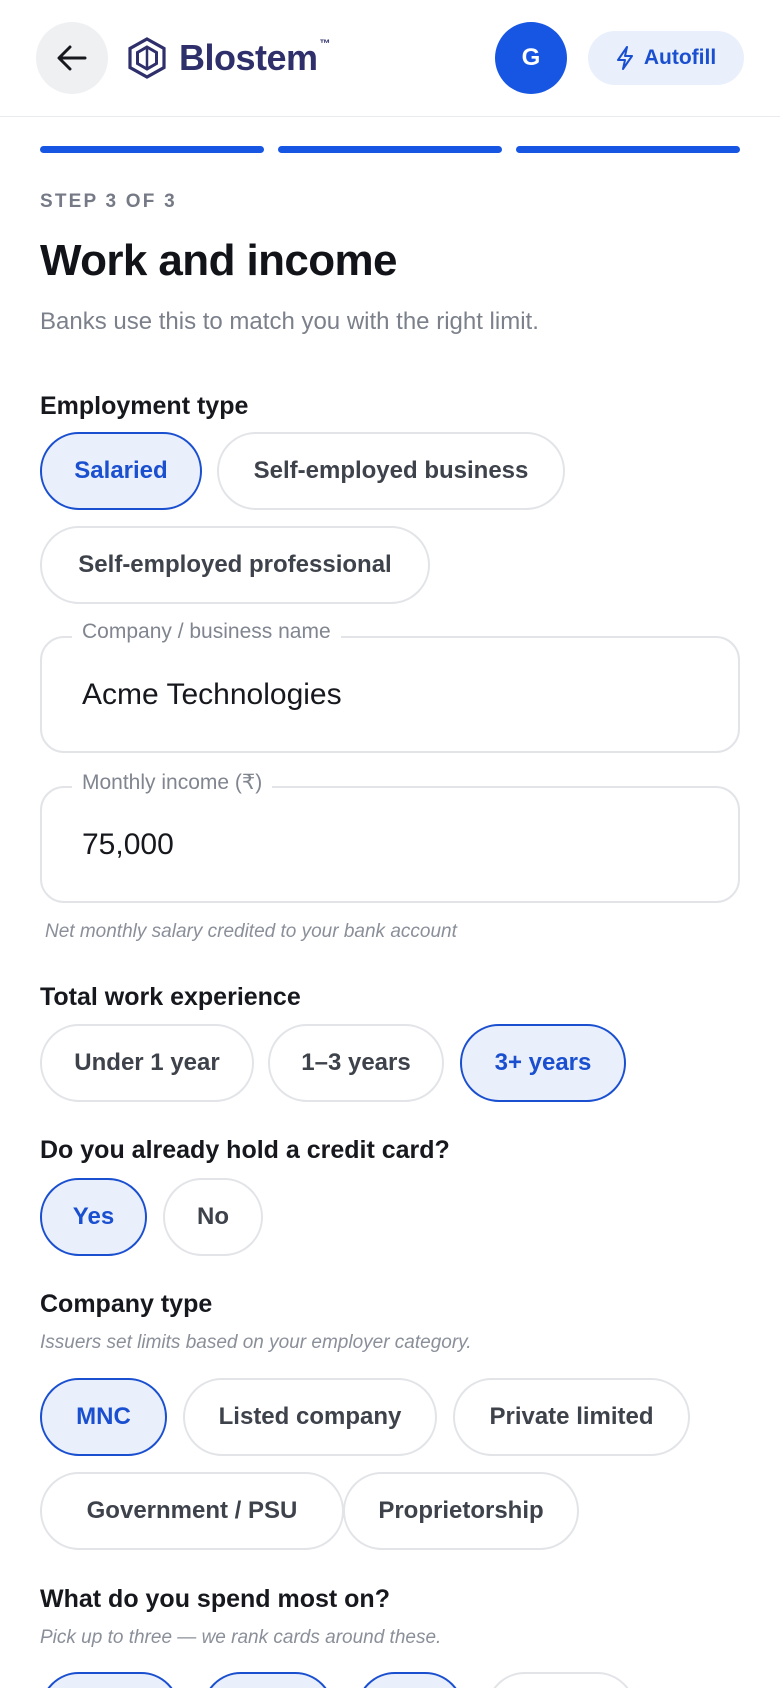 The height and width of the screenshot is (1688, 780). Describe the element at coordinates (108, 201) in the screenshot. I see `step-indicator: STEP 3 OF 3` at that location.